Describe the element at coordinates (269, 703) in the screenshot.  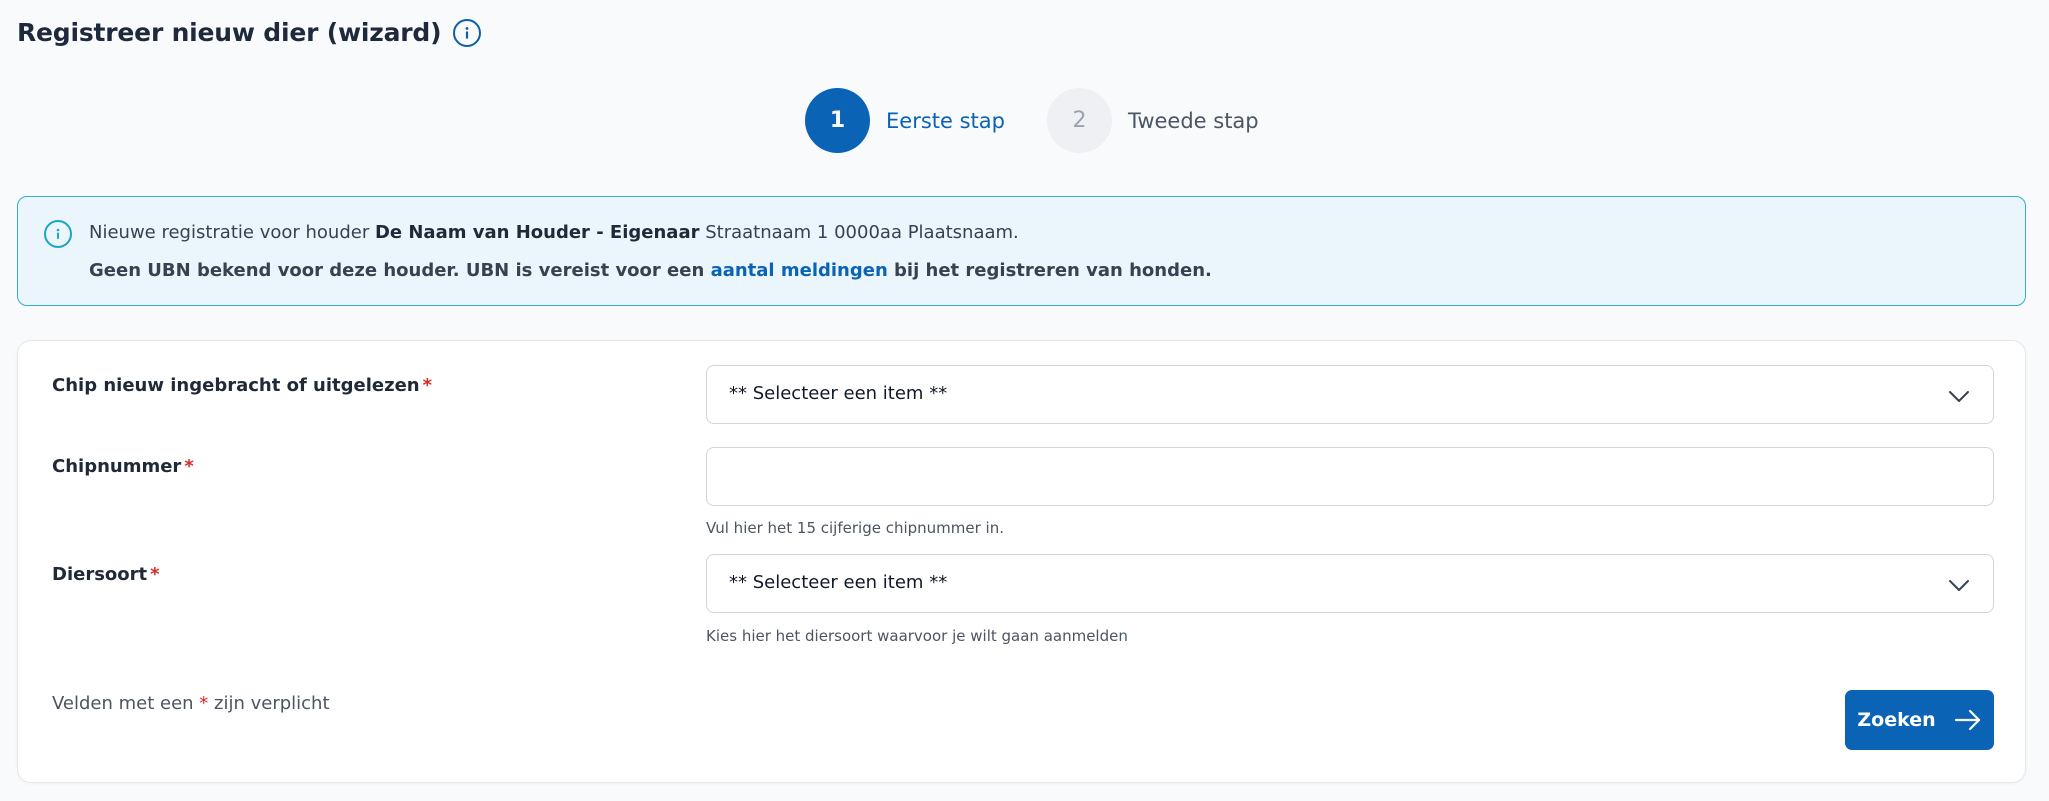
I see `note-text: zijn verplicht` at that location.